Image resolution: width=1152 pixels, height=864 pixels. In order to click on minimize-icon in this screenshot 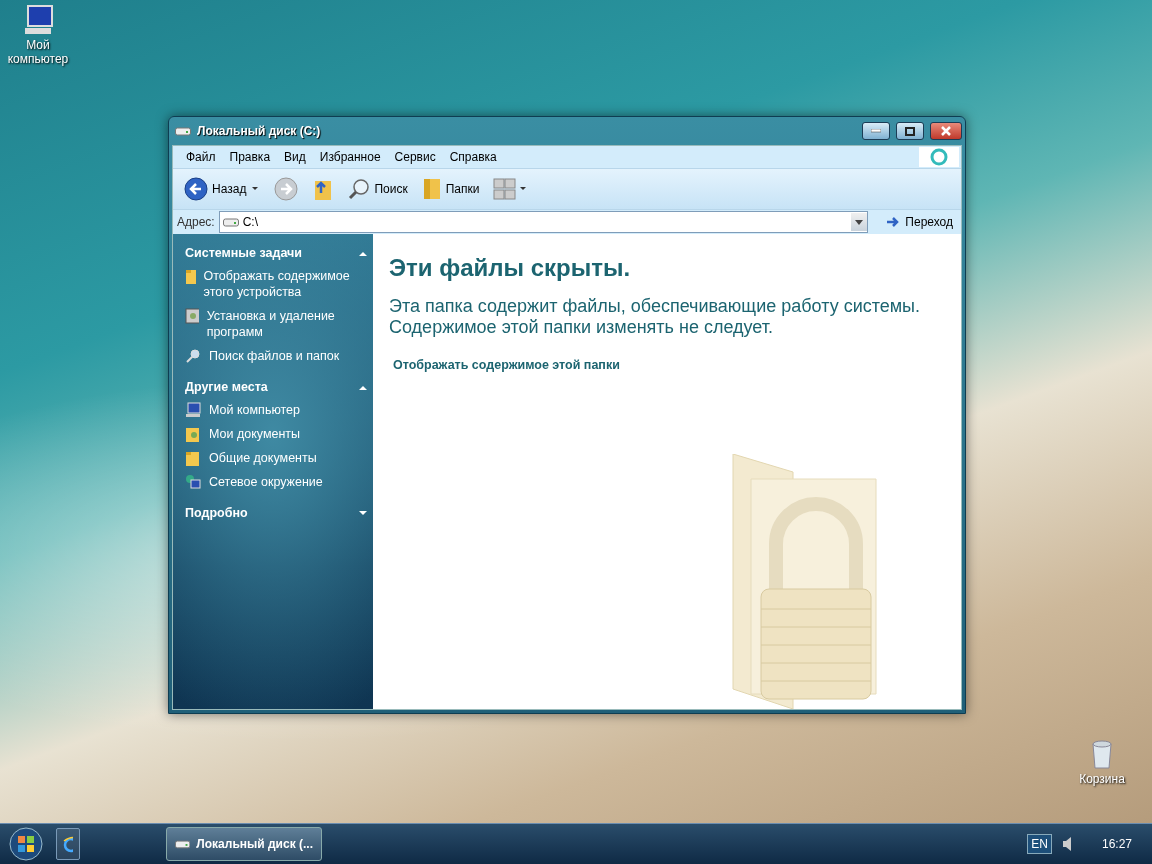, I will do `click(876, 131)`.